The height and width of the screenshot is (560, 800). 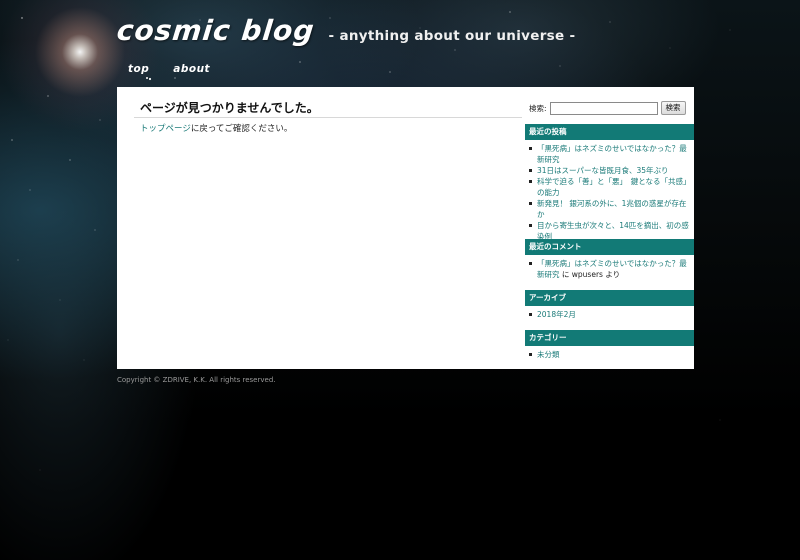 What do you see at coordinates (613, 231) in the screenshot?
I see `recent-post-link: 目から寄生虫が次々と、14匹を摘出、初の感染例` at bounding box center [613, 231].